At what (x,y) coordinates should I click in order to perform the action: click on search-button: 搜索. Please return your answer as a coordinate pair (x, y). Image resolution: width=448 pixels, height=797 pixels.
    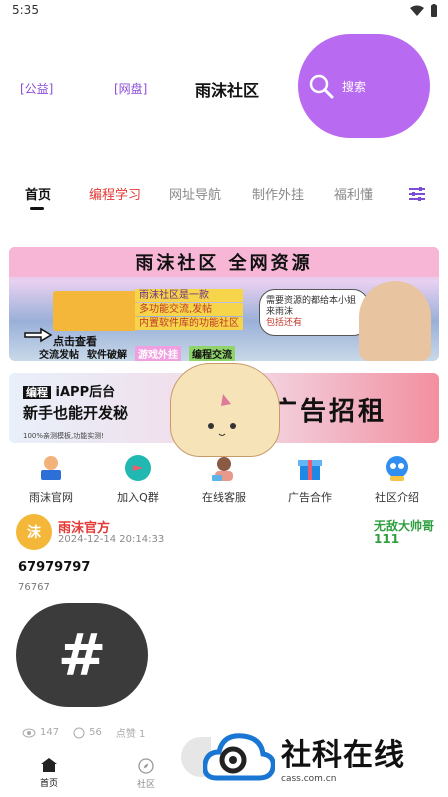
    Looking at the image, I should click on (364, 86).